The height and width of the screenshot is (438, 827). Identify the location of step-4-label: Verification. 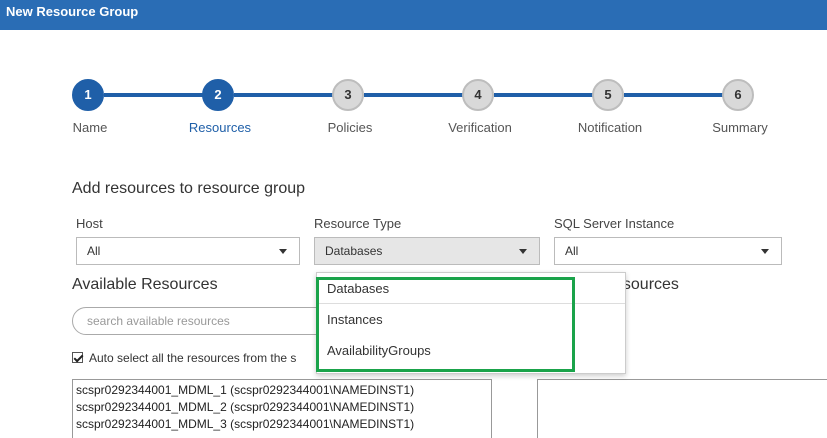
(480, 127).